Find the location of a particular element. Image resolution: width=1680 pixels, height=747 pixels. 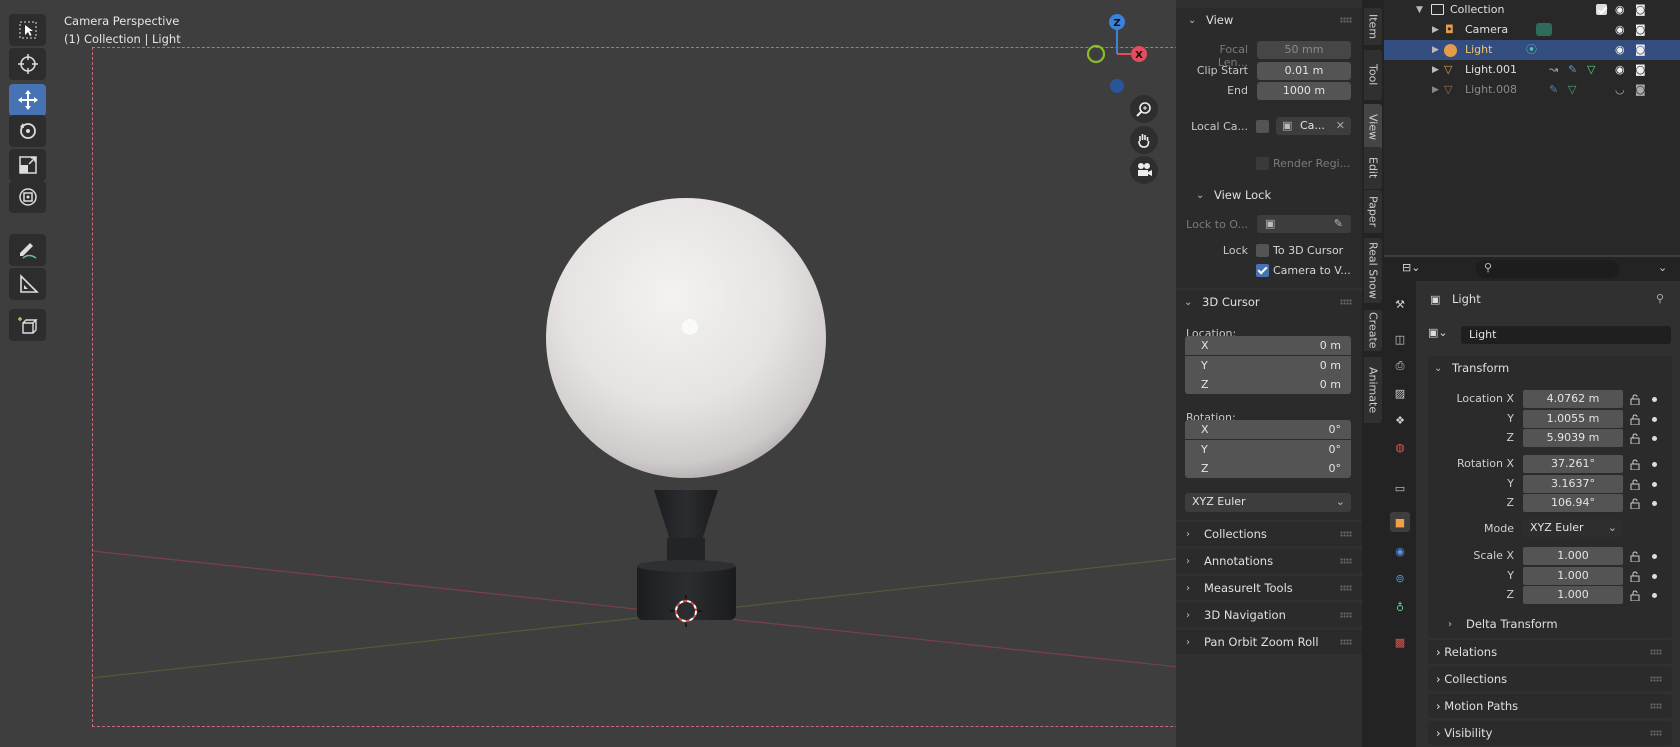

options-dropdown-icon: ⌄ is located at coordinates (1662, 267).